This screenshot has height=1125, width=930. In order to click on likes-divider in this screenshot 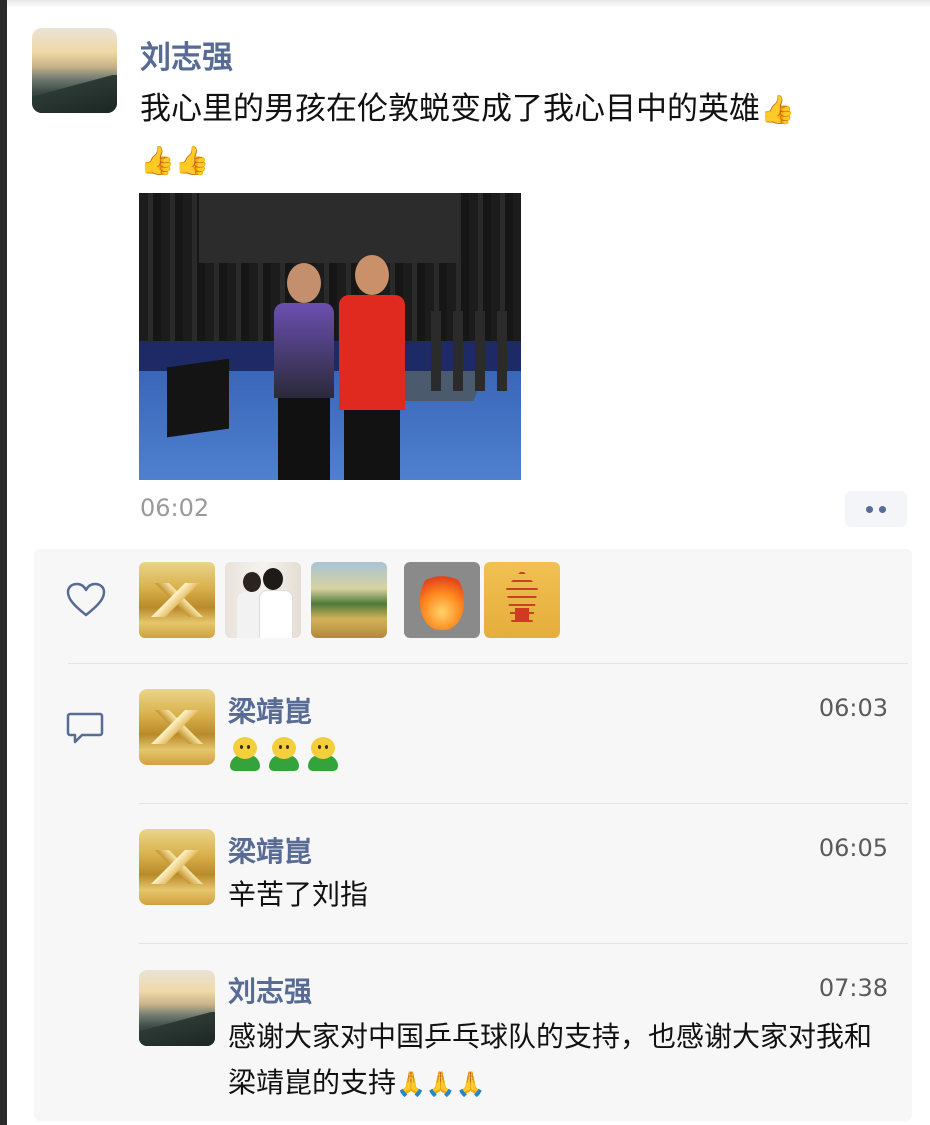, I will do `click(488, 663)`.